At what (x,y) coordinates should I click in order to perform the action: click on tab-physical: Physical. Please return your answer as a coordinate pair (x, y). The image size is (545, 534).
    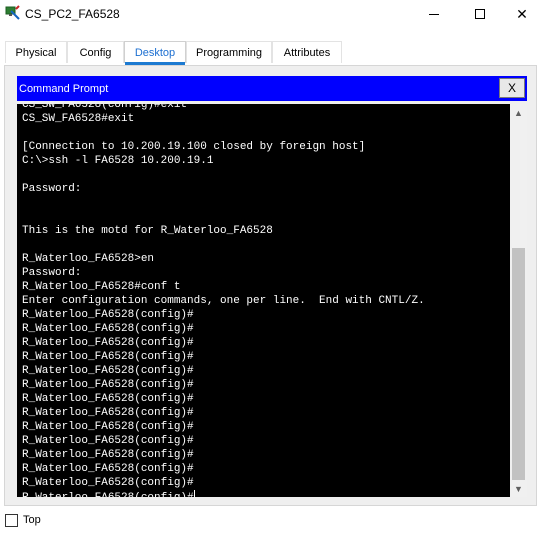
    Looking at the image, I should click on (36, 52).